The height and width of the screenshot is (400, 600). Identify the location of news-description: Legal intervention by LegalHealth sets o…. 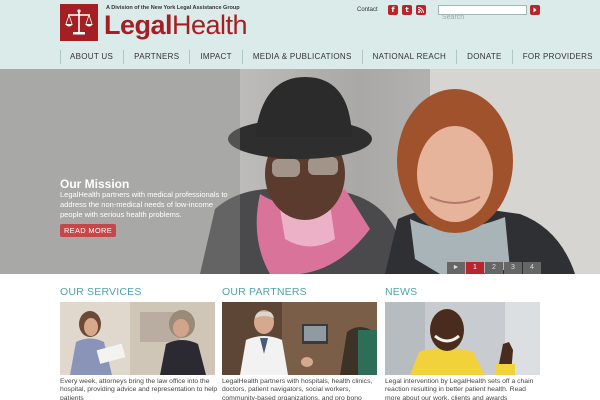
(459, 389).